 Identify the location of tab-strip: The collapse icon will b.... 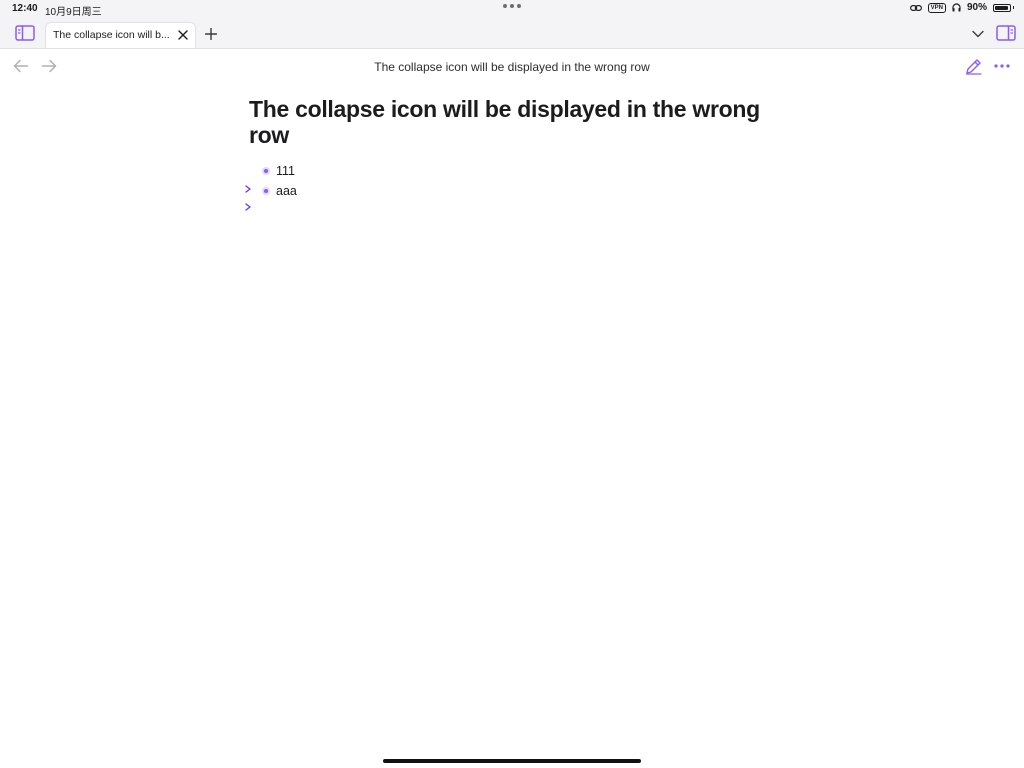
(512, 33).